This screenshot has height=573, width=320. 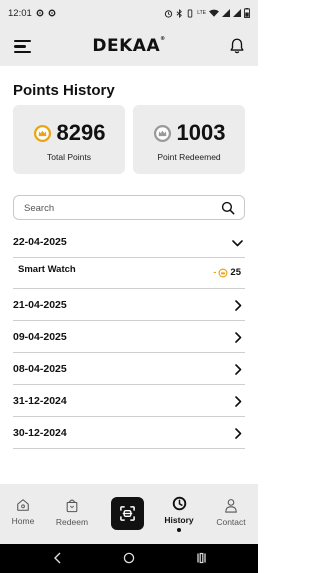 I want to click on user-icon, so click(x=231, y=506).